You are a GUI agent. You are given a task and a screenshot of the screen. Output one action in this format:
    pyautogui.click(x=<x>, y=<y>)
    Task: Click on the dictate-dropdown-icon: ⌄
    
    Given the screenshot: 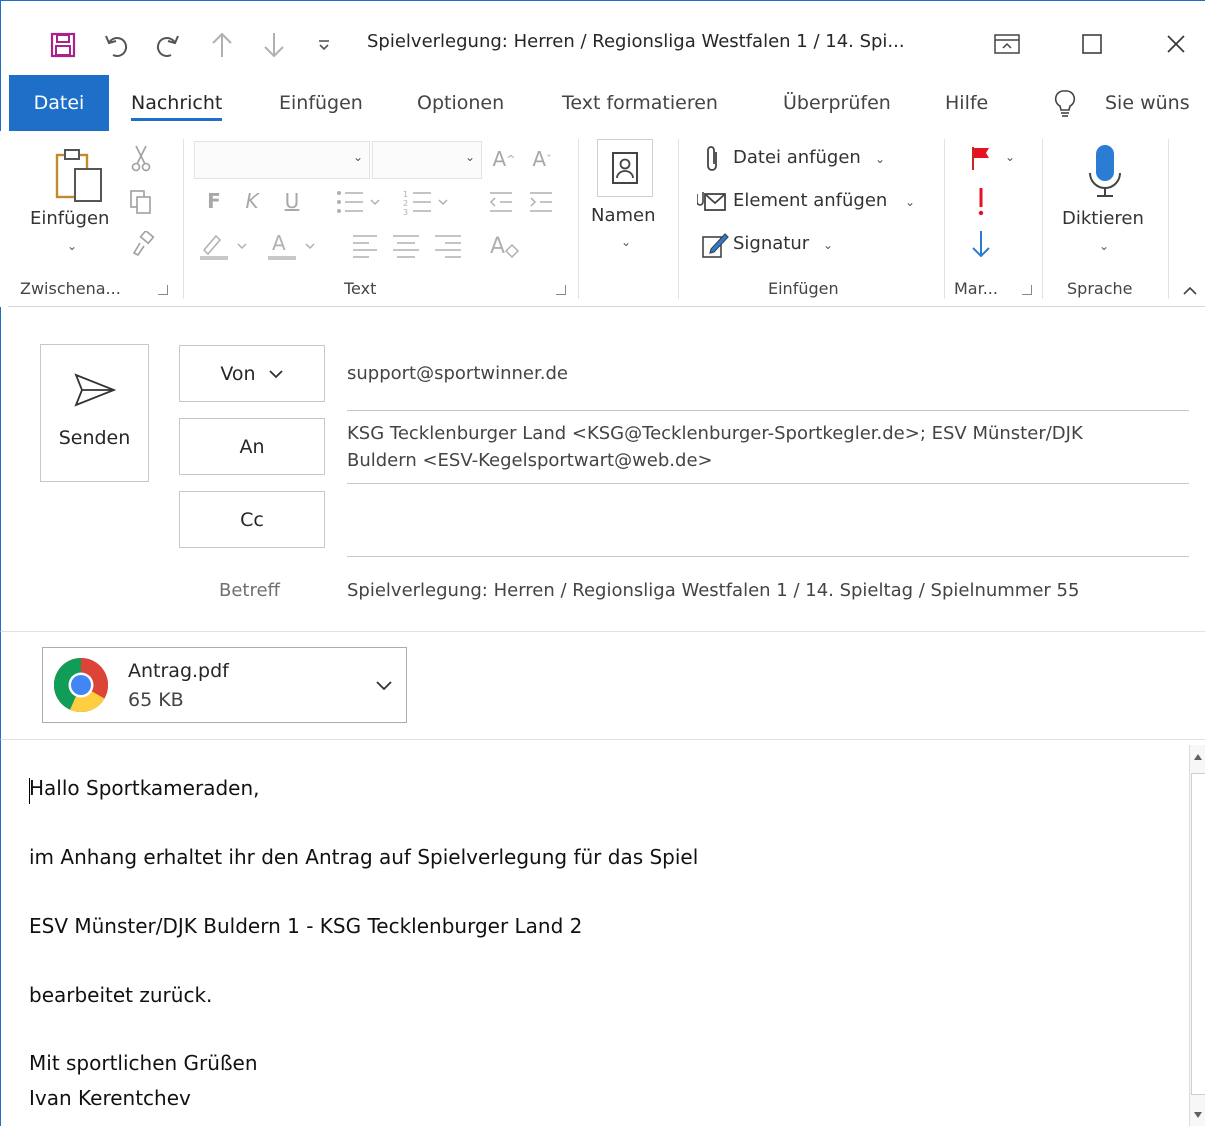 What is the action you would take?
    pyautogui.click(x=1104, y=246)
    